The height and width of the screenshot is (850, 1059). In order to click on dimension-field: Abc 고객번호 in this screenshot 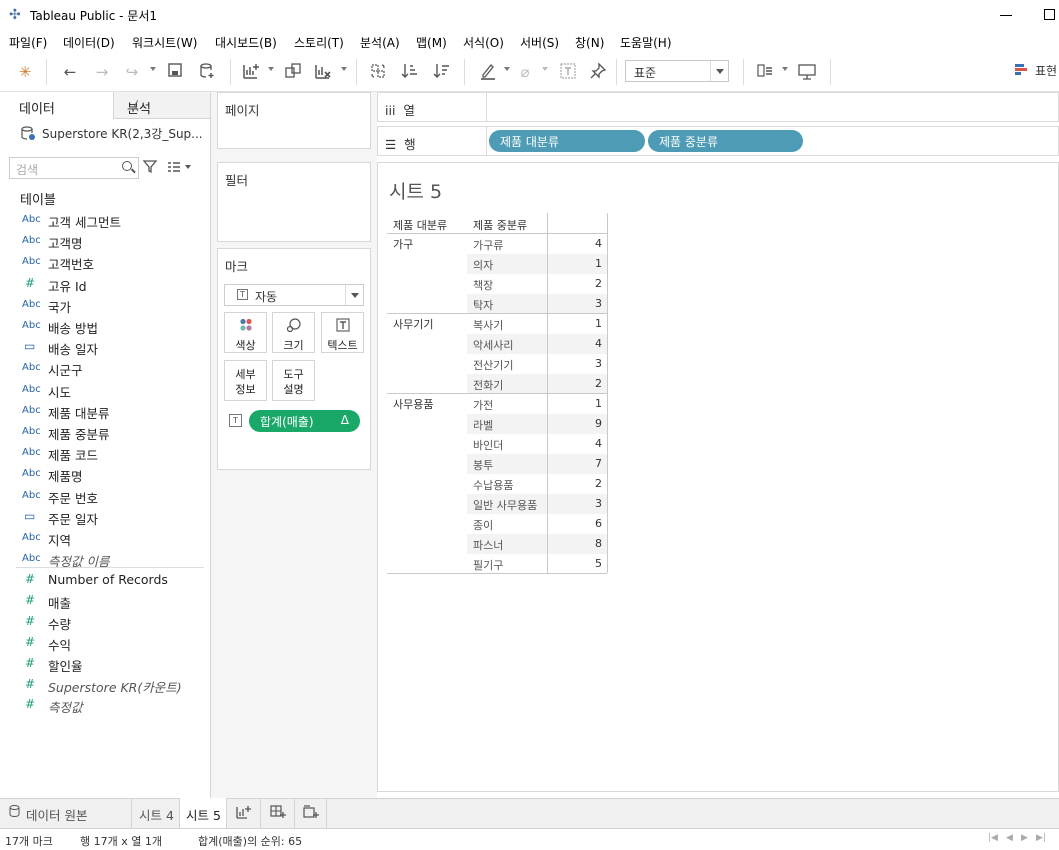, I will do `click(112, 262)`.